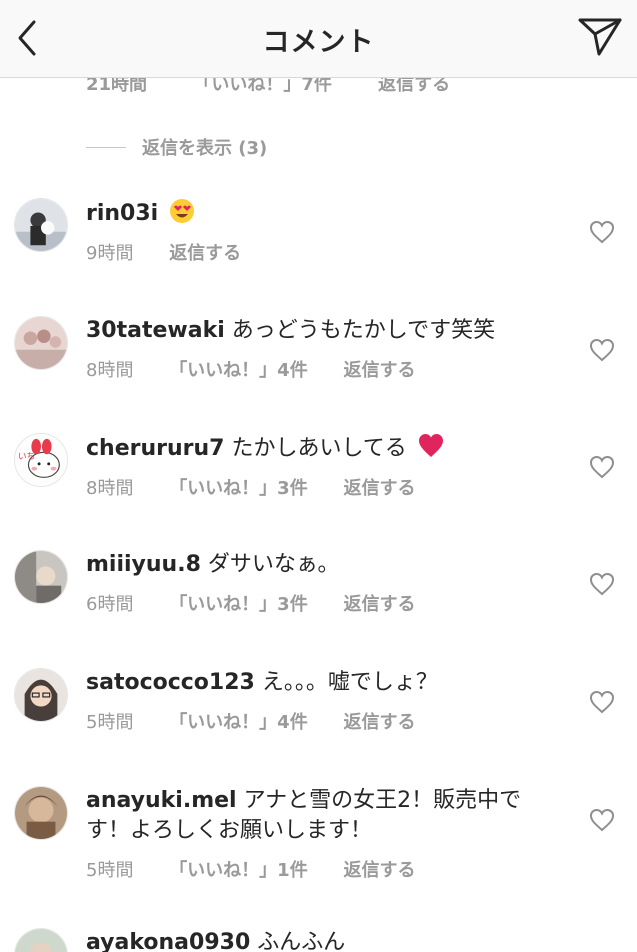  What do you see at coordinates (122, 213) in the screenshot?
I see `username: rin03i` at bounding box center [122, 213].